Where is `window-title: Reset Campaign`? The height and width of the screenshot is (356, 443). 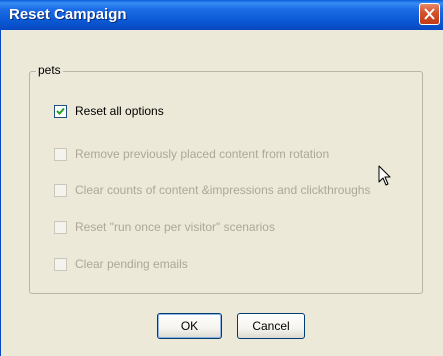 window-title: Reset Campaign is located at coordinates (68, 14).